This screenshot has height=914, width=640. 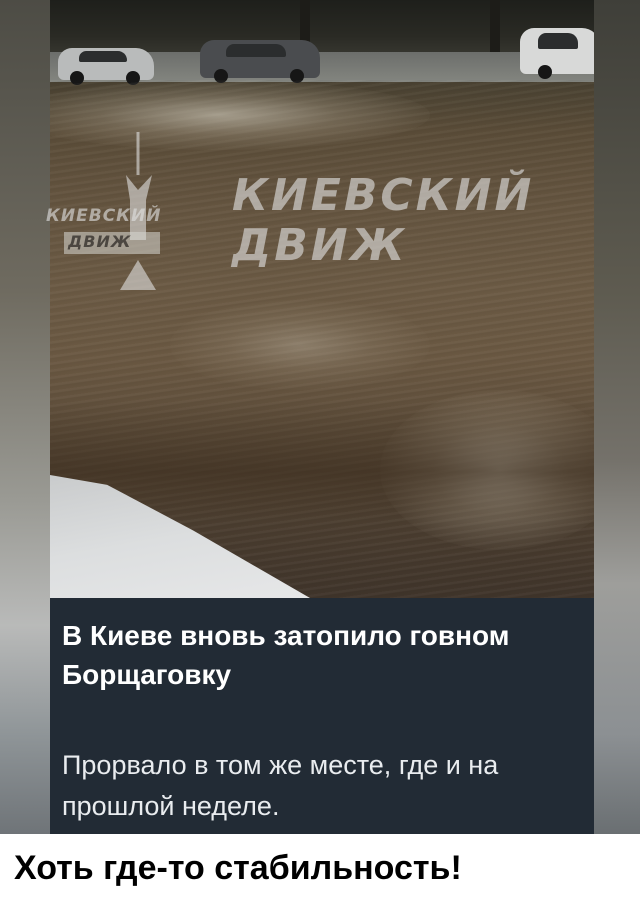 I want to click on blurred-right-edge, so click(x=617, y=417).